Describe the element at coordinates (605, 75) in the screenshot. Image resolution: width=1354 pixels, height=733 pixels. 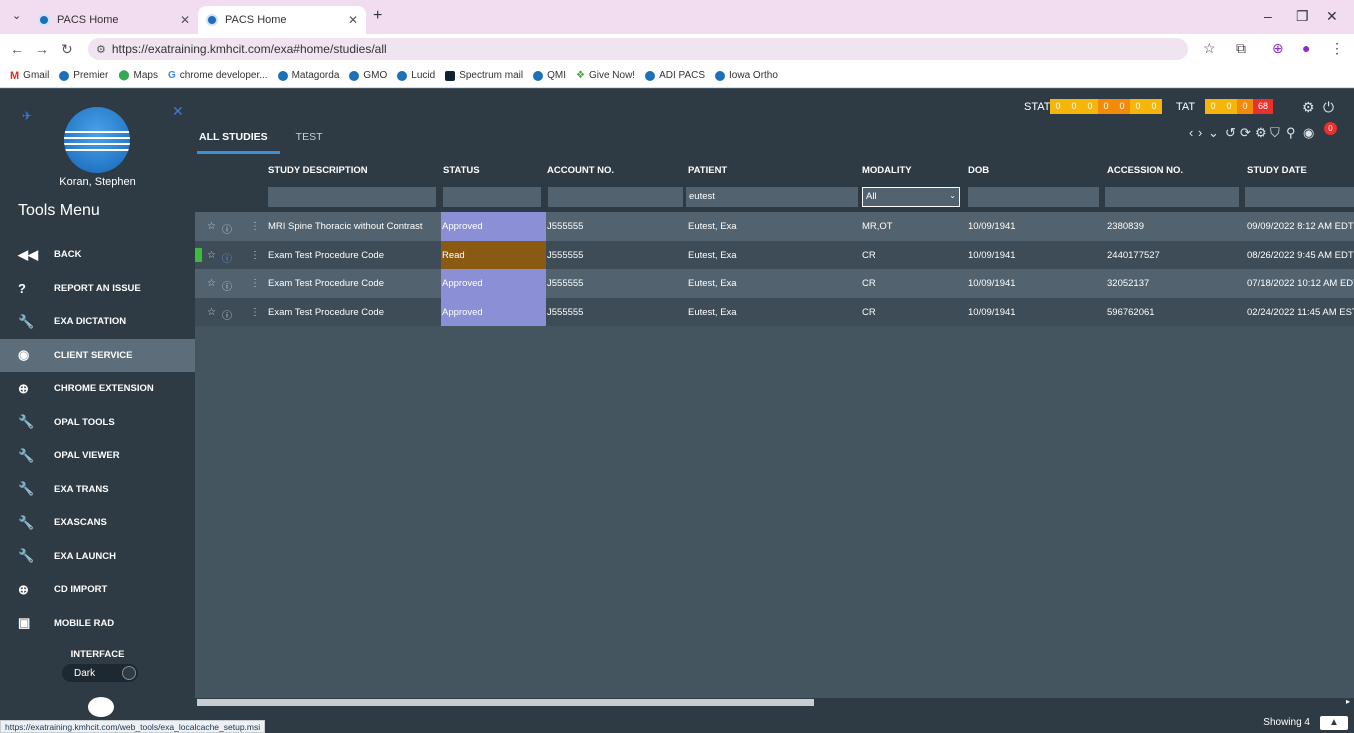
I see `bookmark-give-now: ❖ Give Now!` at that location.